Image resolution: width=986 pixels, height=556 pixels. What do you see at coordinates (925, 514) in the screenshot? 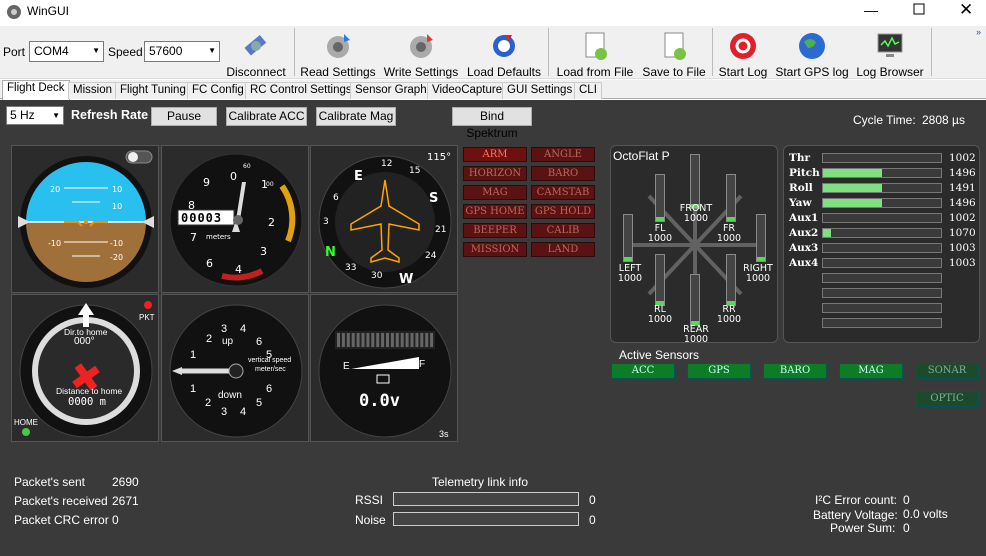
I see `battery-voltage-value-text: 0.0 volts` at bounding box center [925, 514].